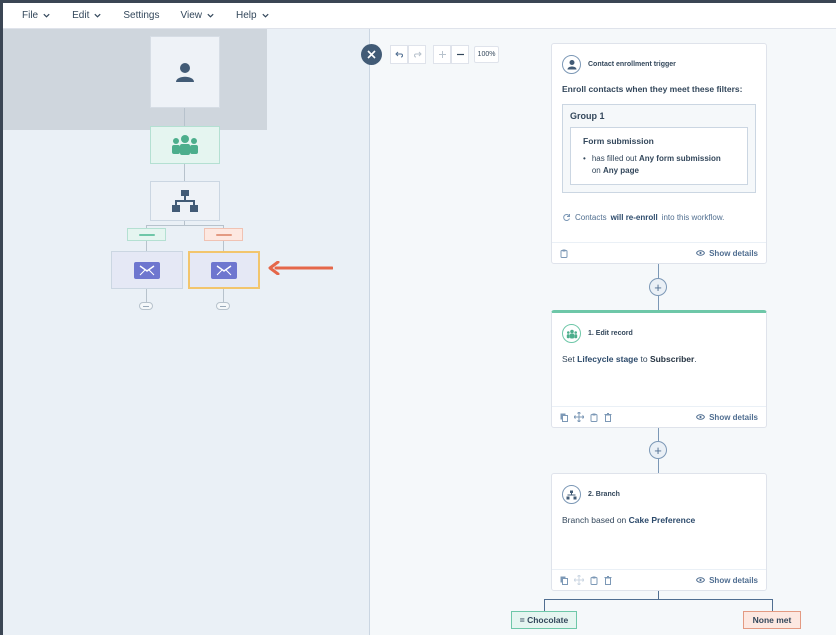 The height and width of the screenshot is (635, 836). I want to click on minimap-edit-node, so click(185, 145).